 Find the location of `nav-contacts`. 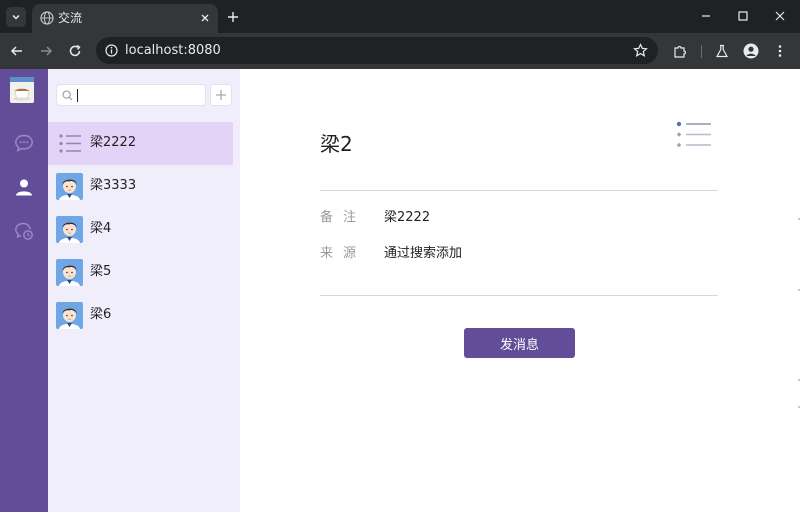

nav-contacts is located at coordinates (24, 187).